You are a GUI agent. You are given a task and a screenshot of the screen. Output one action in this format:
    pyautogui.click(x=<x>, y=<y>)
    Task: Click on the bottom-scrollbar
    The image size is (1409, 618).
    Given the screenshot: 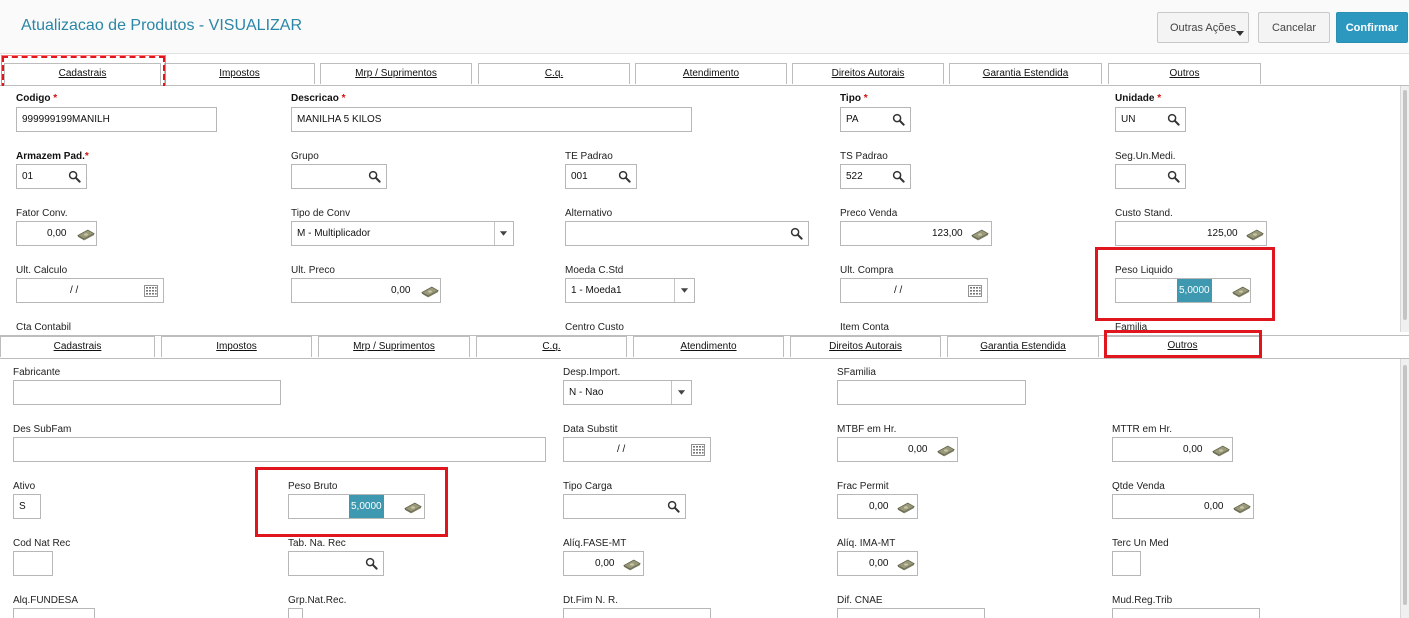 What is the action you would take?
    pyautogui.click(x=1404, y=488)
    